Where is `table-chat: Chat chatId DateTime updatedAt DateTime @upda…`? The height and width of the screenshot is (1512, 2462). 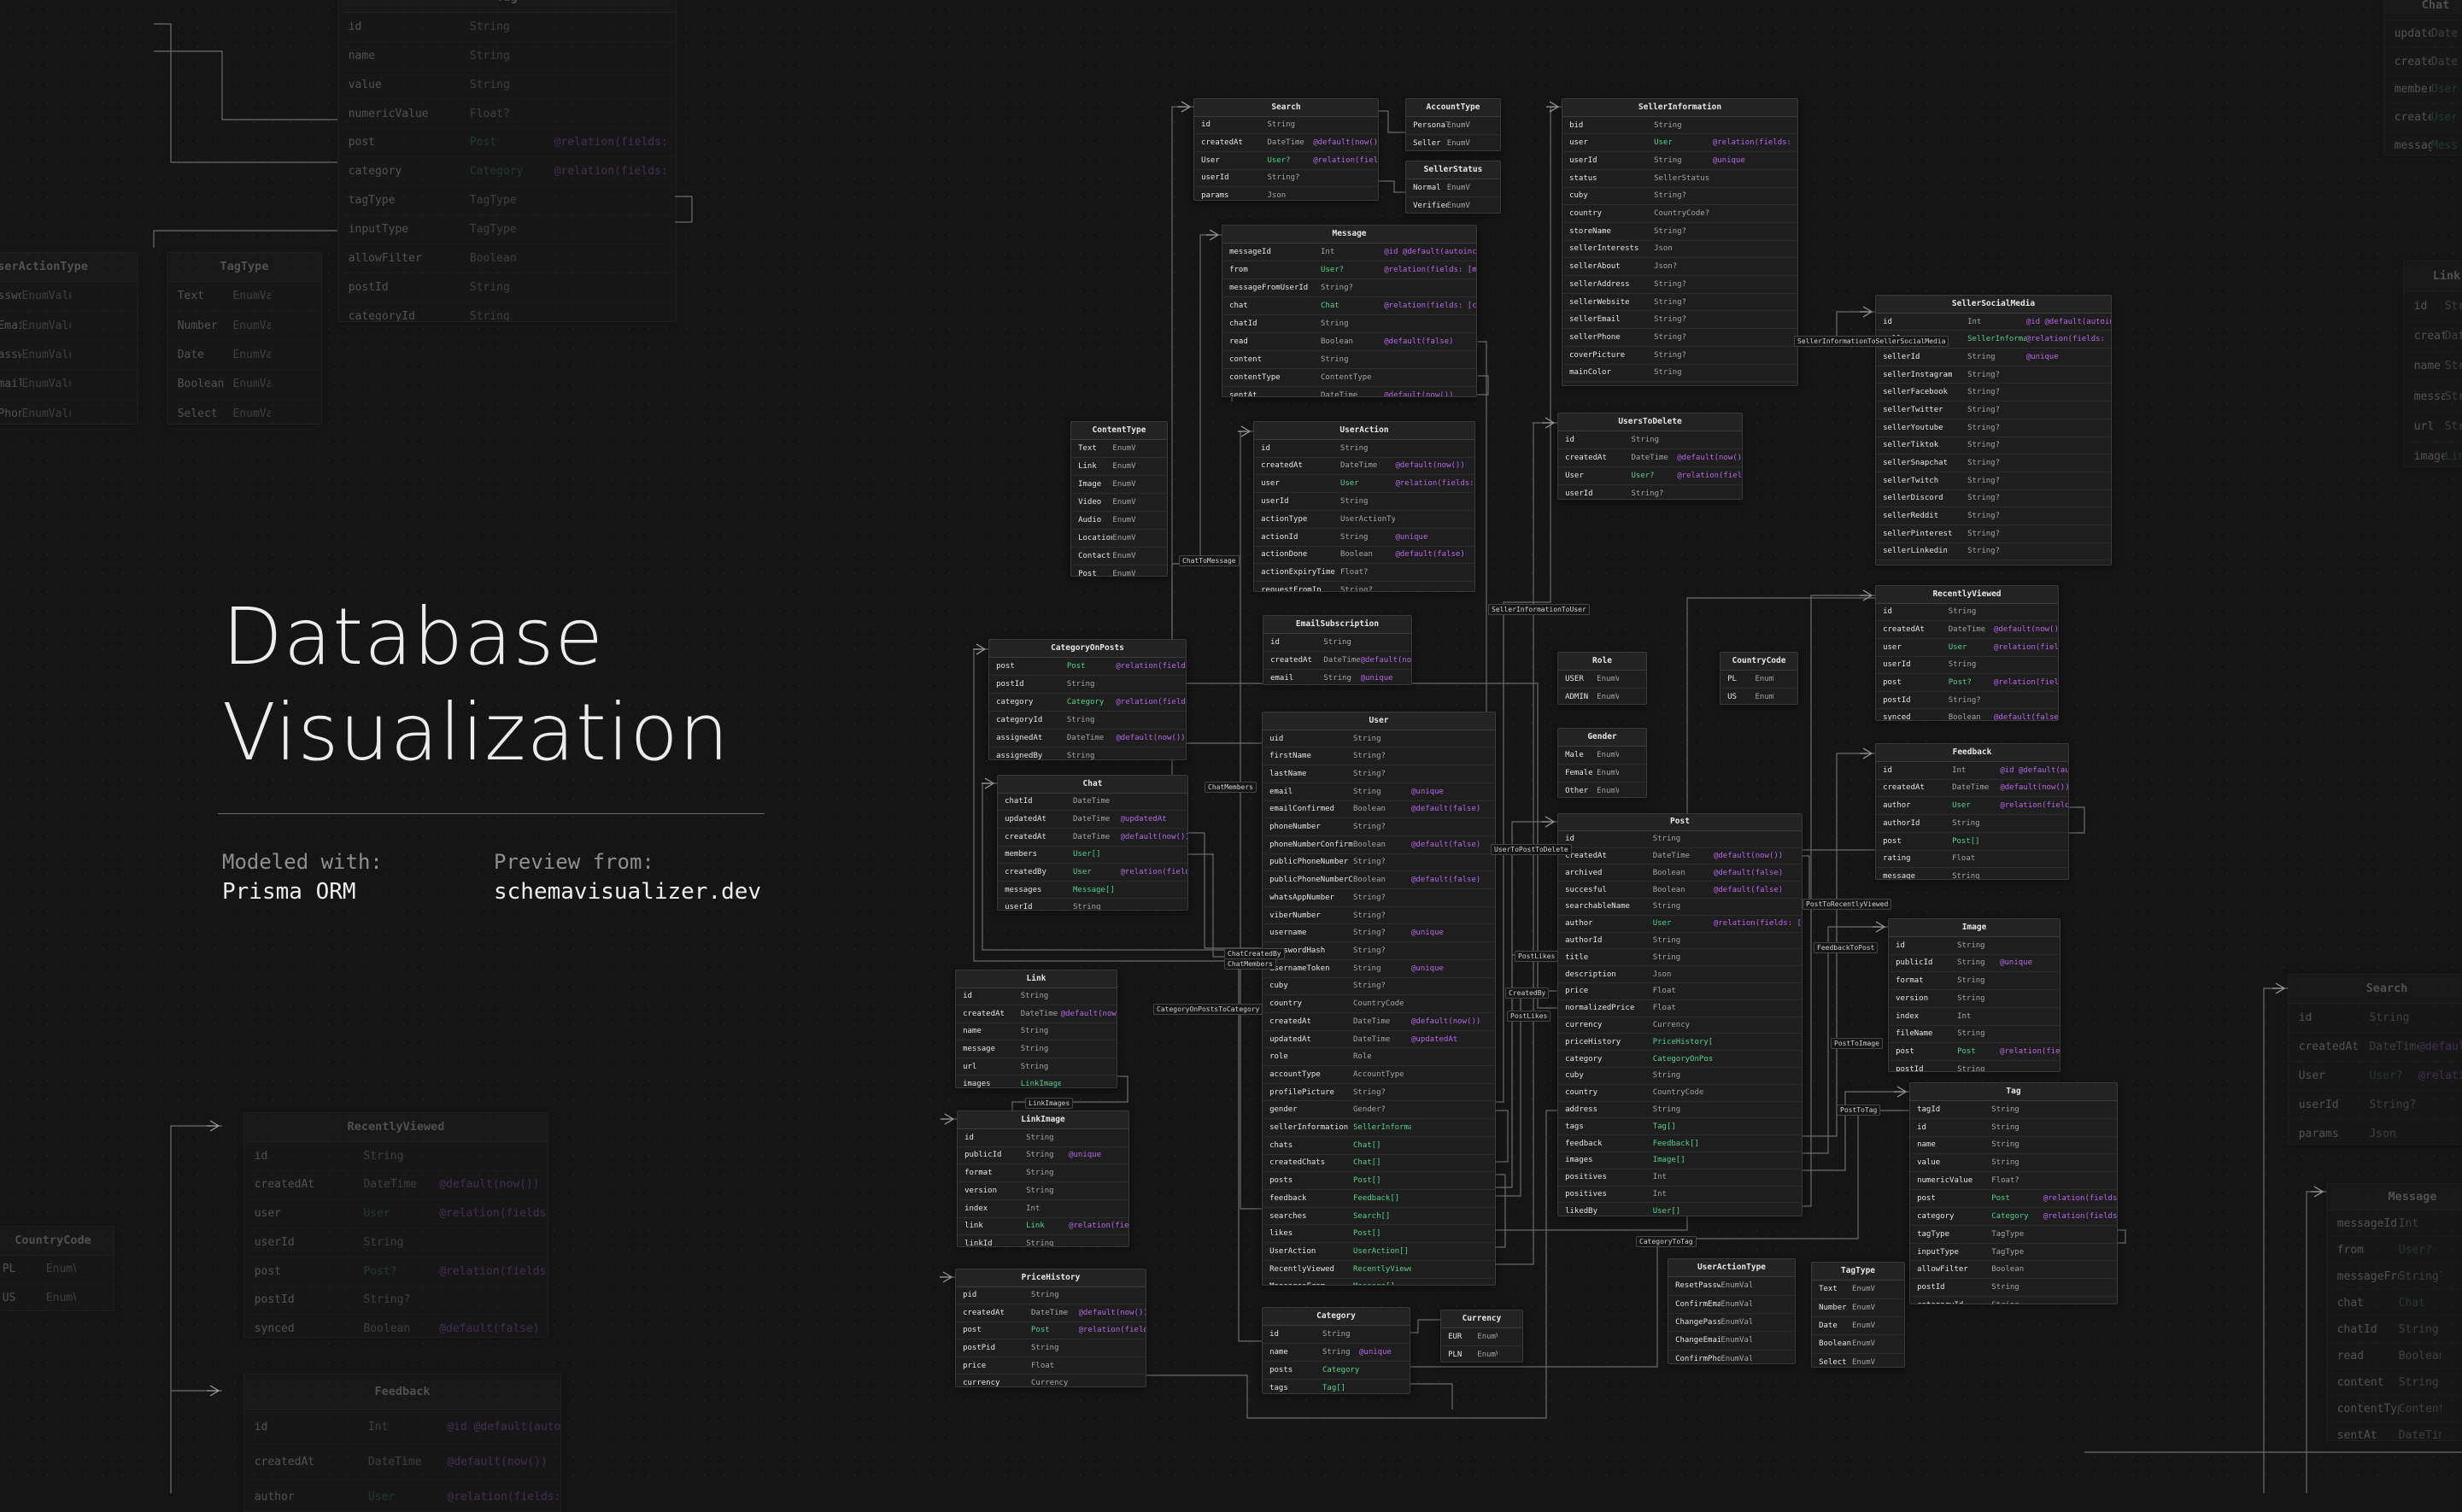 table-chat: Chat chatId DateTime updatedAt DateTime @upda… is located at coordinates (1092, 843).